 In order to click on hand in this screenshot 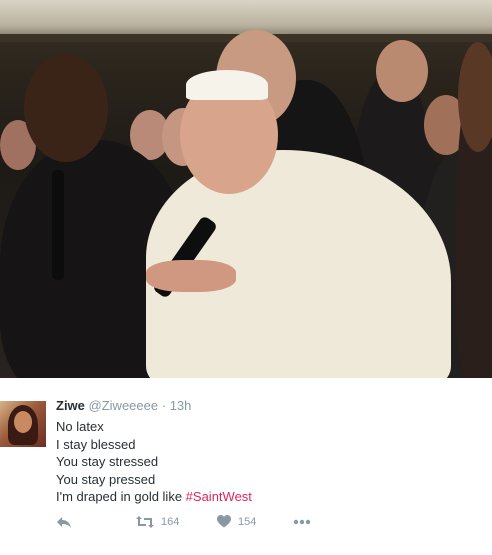, I will do `click(191, 276)`.